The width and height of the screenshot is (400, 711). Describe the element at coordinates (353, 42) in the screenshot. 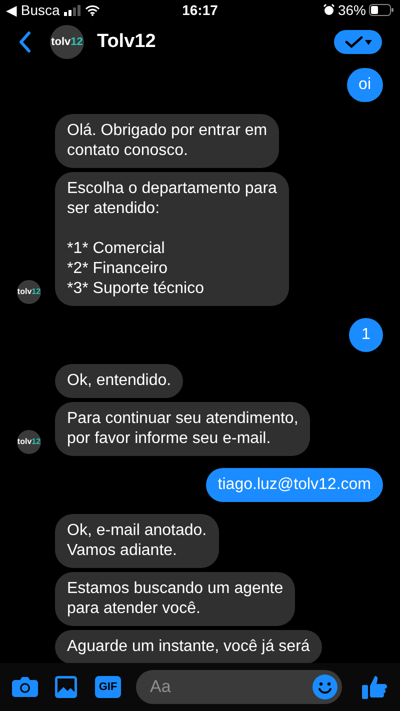

I see `check-icon` at that location.